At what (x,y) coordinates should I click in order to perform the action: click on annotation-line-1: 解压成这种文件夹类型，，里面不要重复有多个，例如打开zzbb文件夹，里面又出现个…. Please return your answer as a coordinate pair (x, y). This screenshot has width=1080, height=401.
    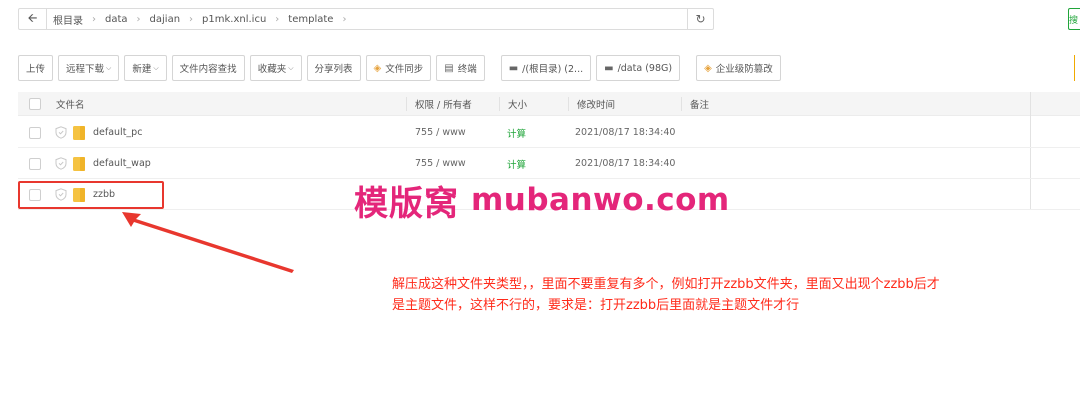
    Looking at the image, I should click on (666, 284).